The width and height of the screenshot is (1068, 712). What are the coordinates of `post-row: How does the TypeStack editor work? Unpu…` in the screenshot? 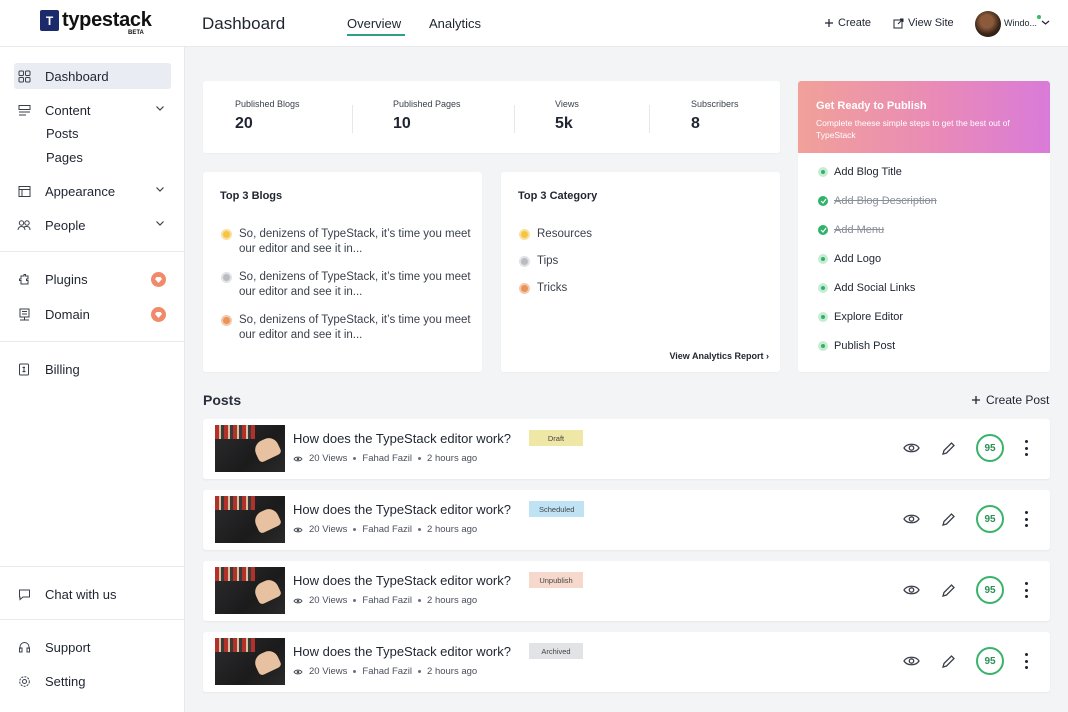 It's located at (626, 591).